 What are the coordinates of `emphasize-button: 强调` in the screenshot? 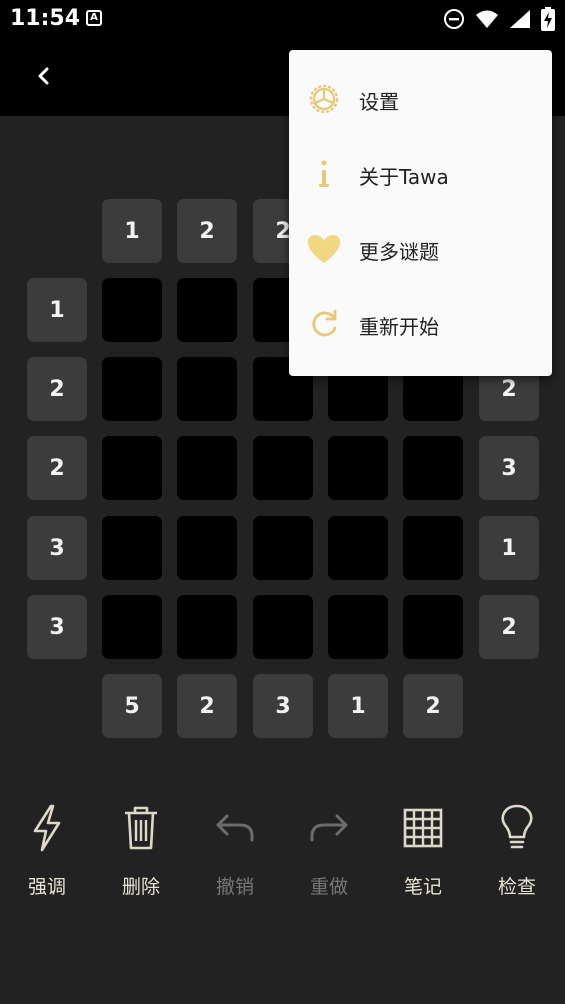 It's located at (47, 855).